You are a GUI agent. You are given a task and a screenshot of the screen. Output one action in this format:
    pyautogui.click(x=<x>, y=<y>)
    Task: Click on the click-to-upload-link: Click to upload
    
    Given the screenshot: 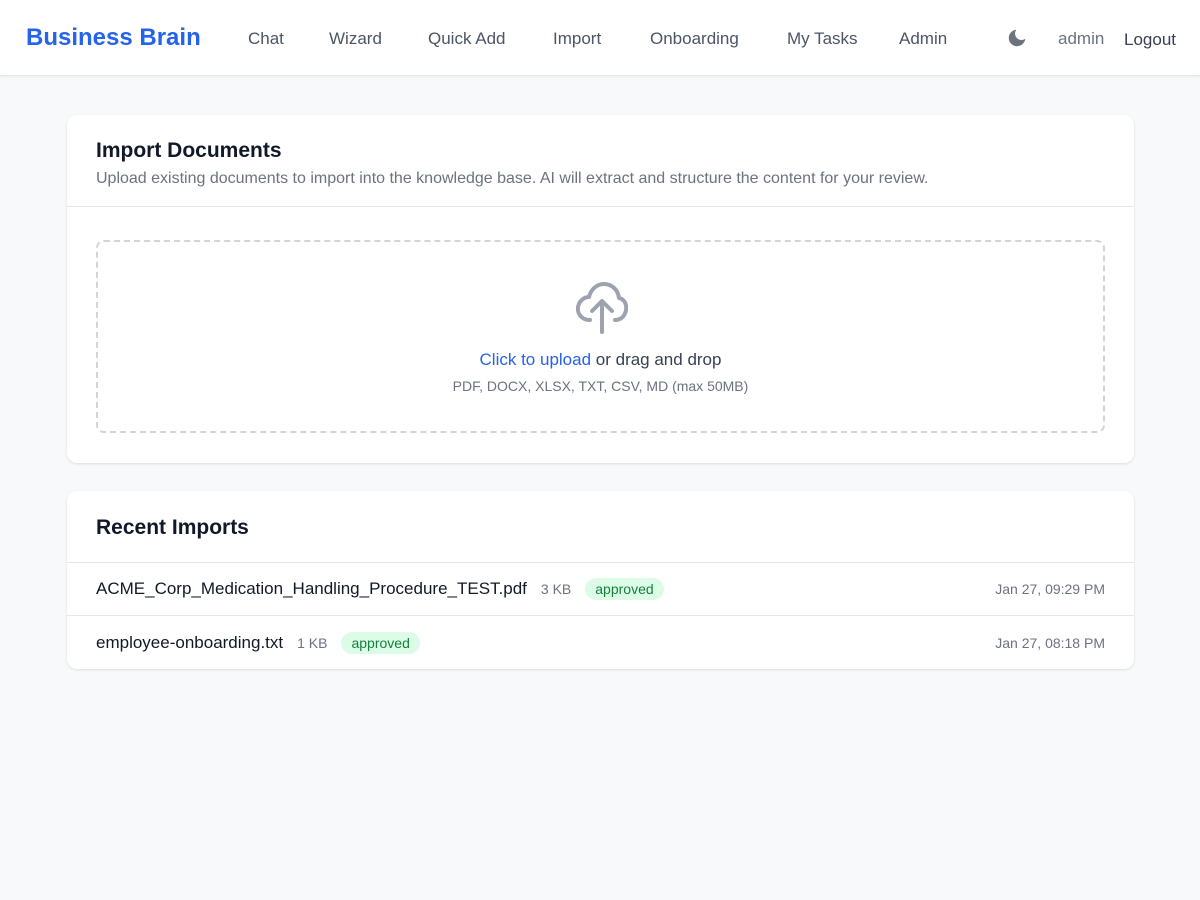 What is the action you would take?
    pyautogui.click(x=536, y=359)
    